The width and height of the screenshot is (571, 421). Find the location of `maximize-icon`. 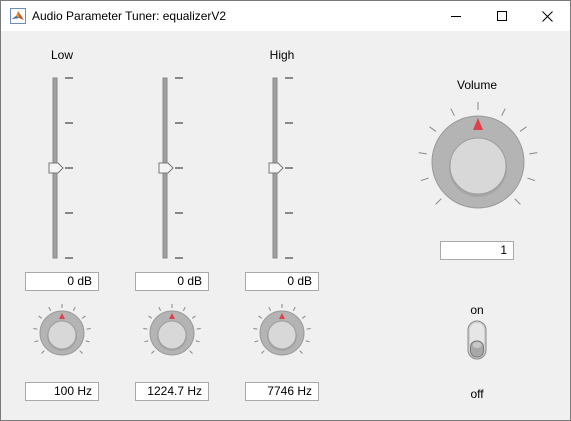

maximize-icon is located at coordinates (502, 16).